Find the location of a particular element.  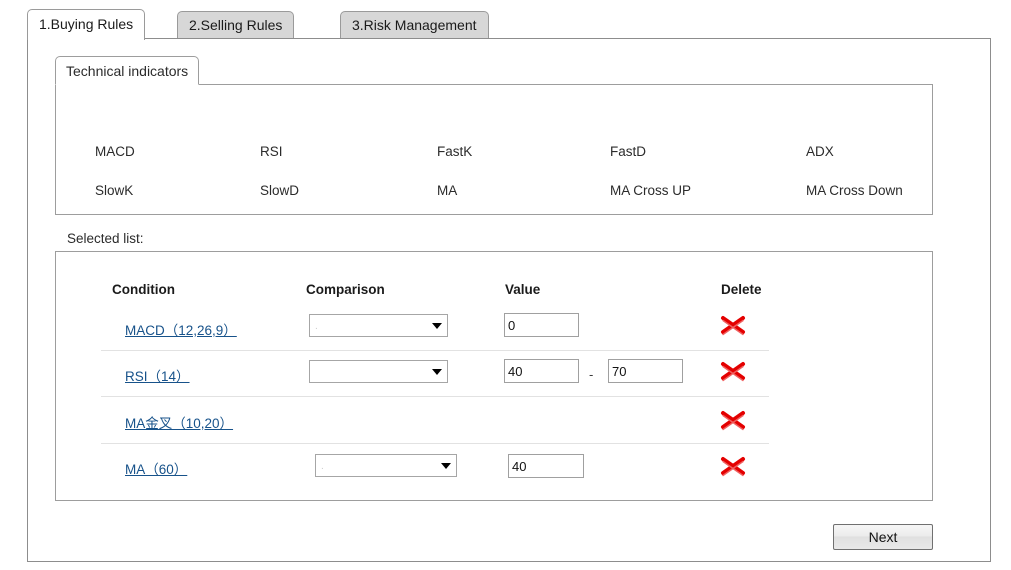

condition-link-ma: MA（60） is located at coordinates (156, 468).